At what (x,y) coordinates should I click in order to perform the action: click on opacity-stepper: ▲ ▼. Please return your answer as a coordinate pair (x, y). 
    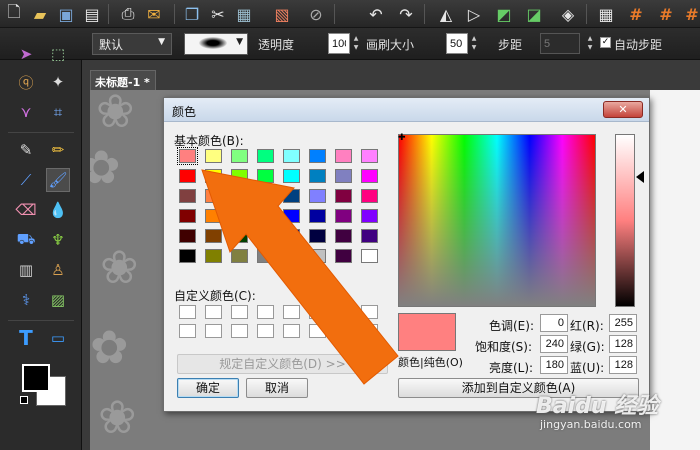
    Looking at the image, I should click on (356, 44).